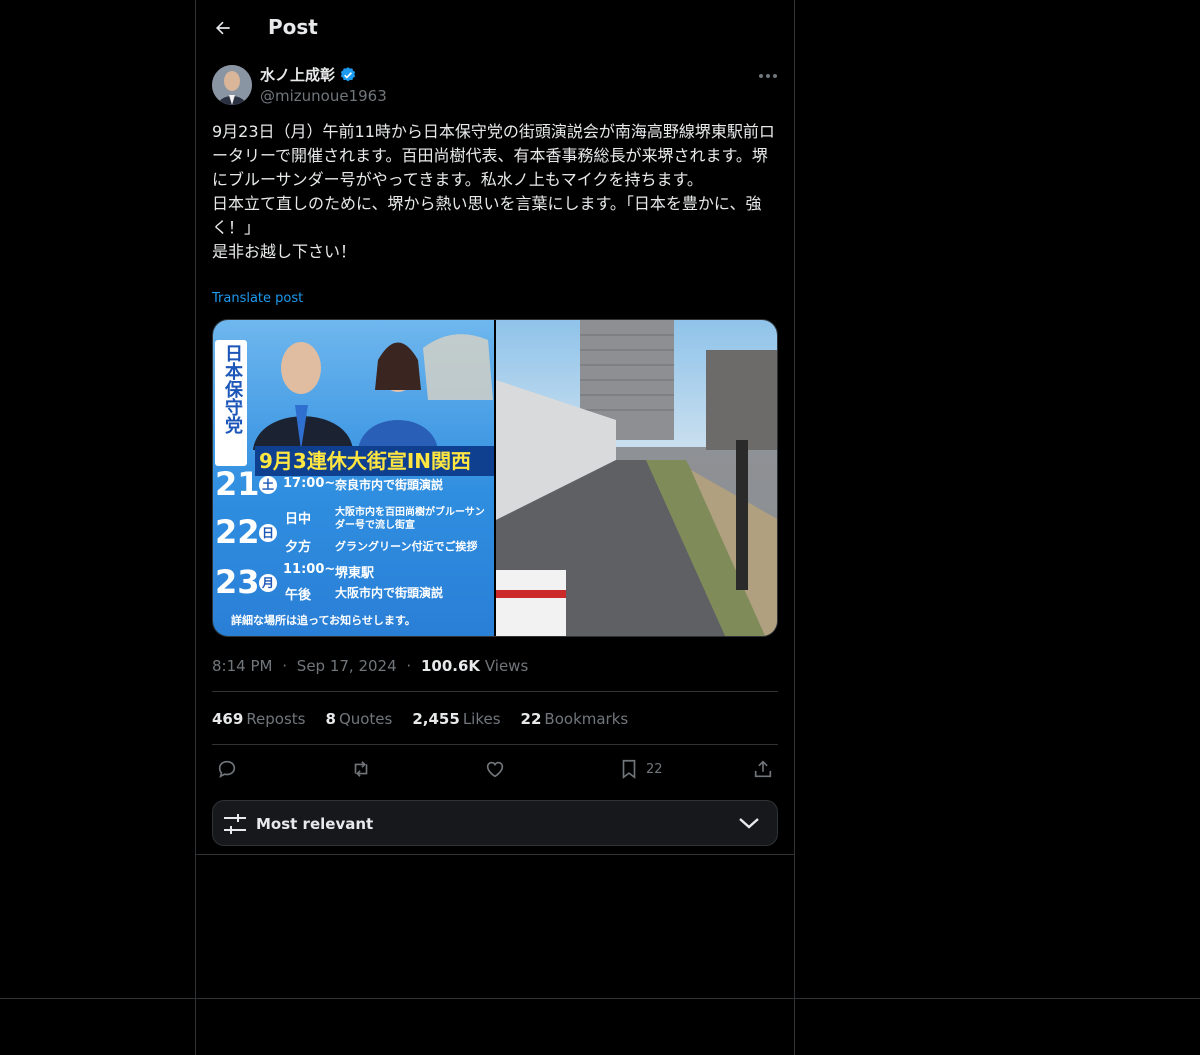  Describe the element at coordinates (348, 74) in the screenshot. I see `verified-badge-icon` at that location.